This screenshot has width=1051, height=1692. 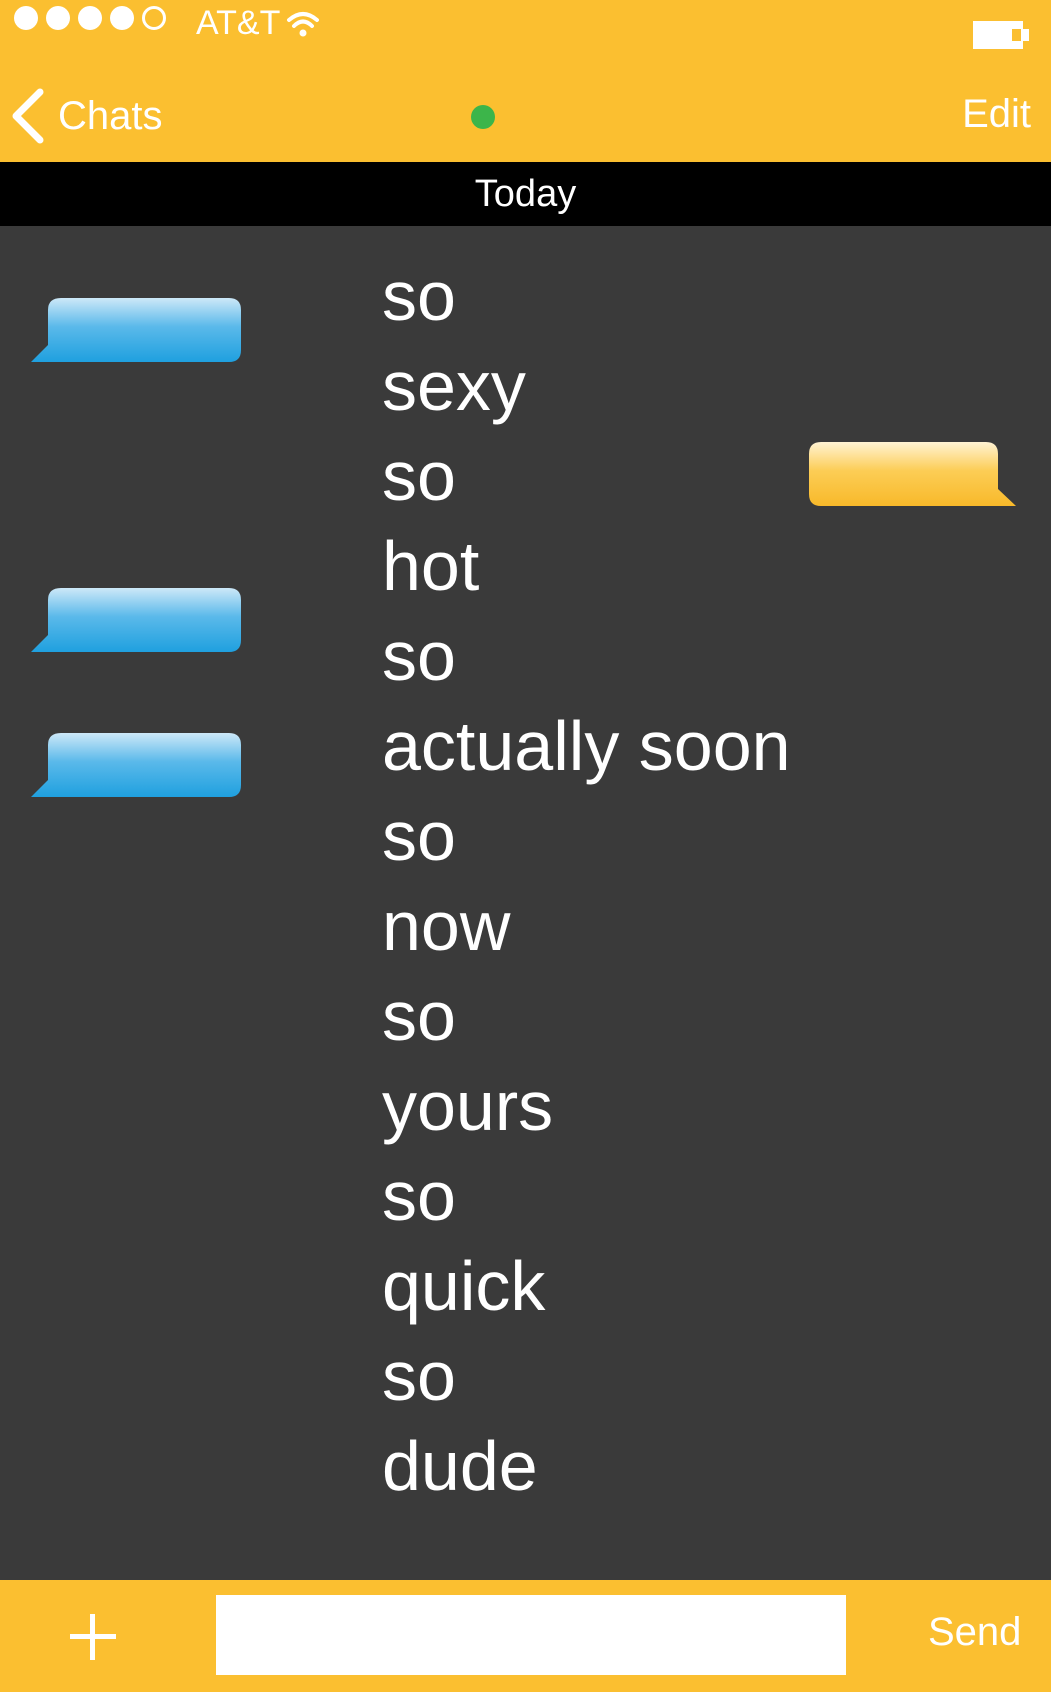 I want to click on wifi-icon, so click(x=303, y=24).